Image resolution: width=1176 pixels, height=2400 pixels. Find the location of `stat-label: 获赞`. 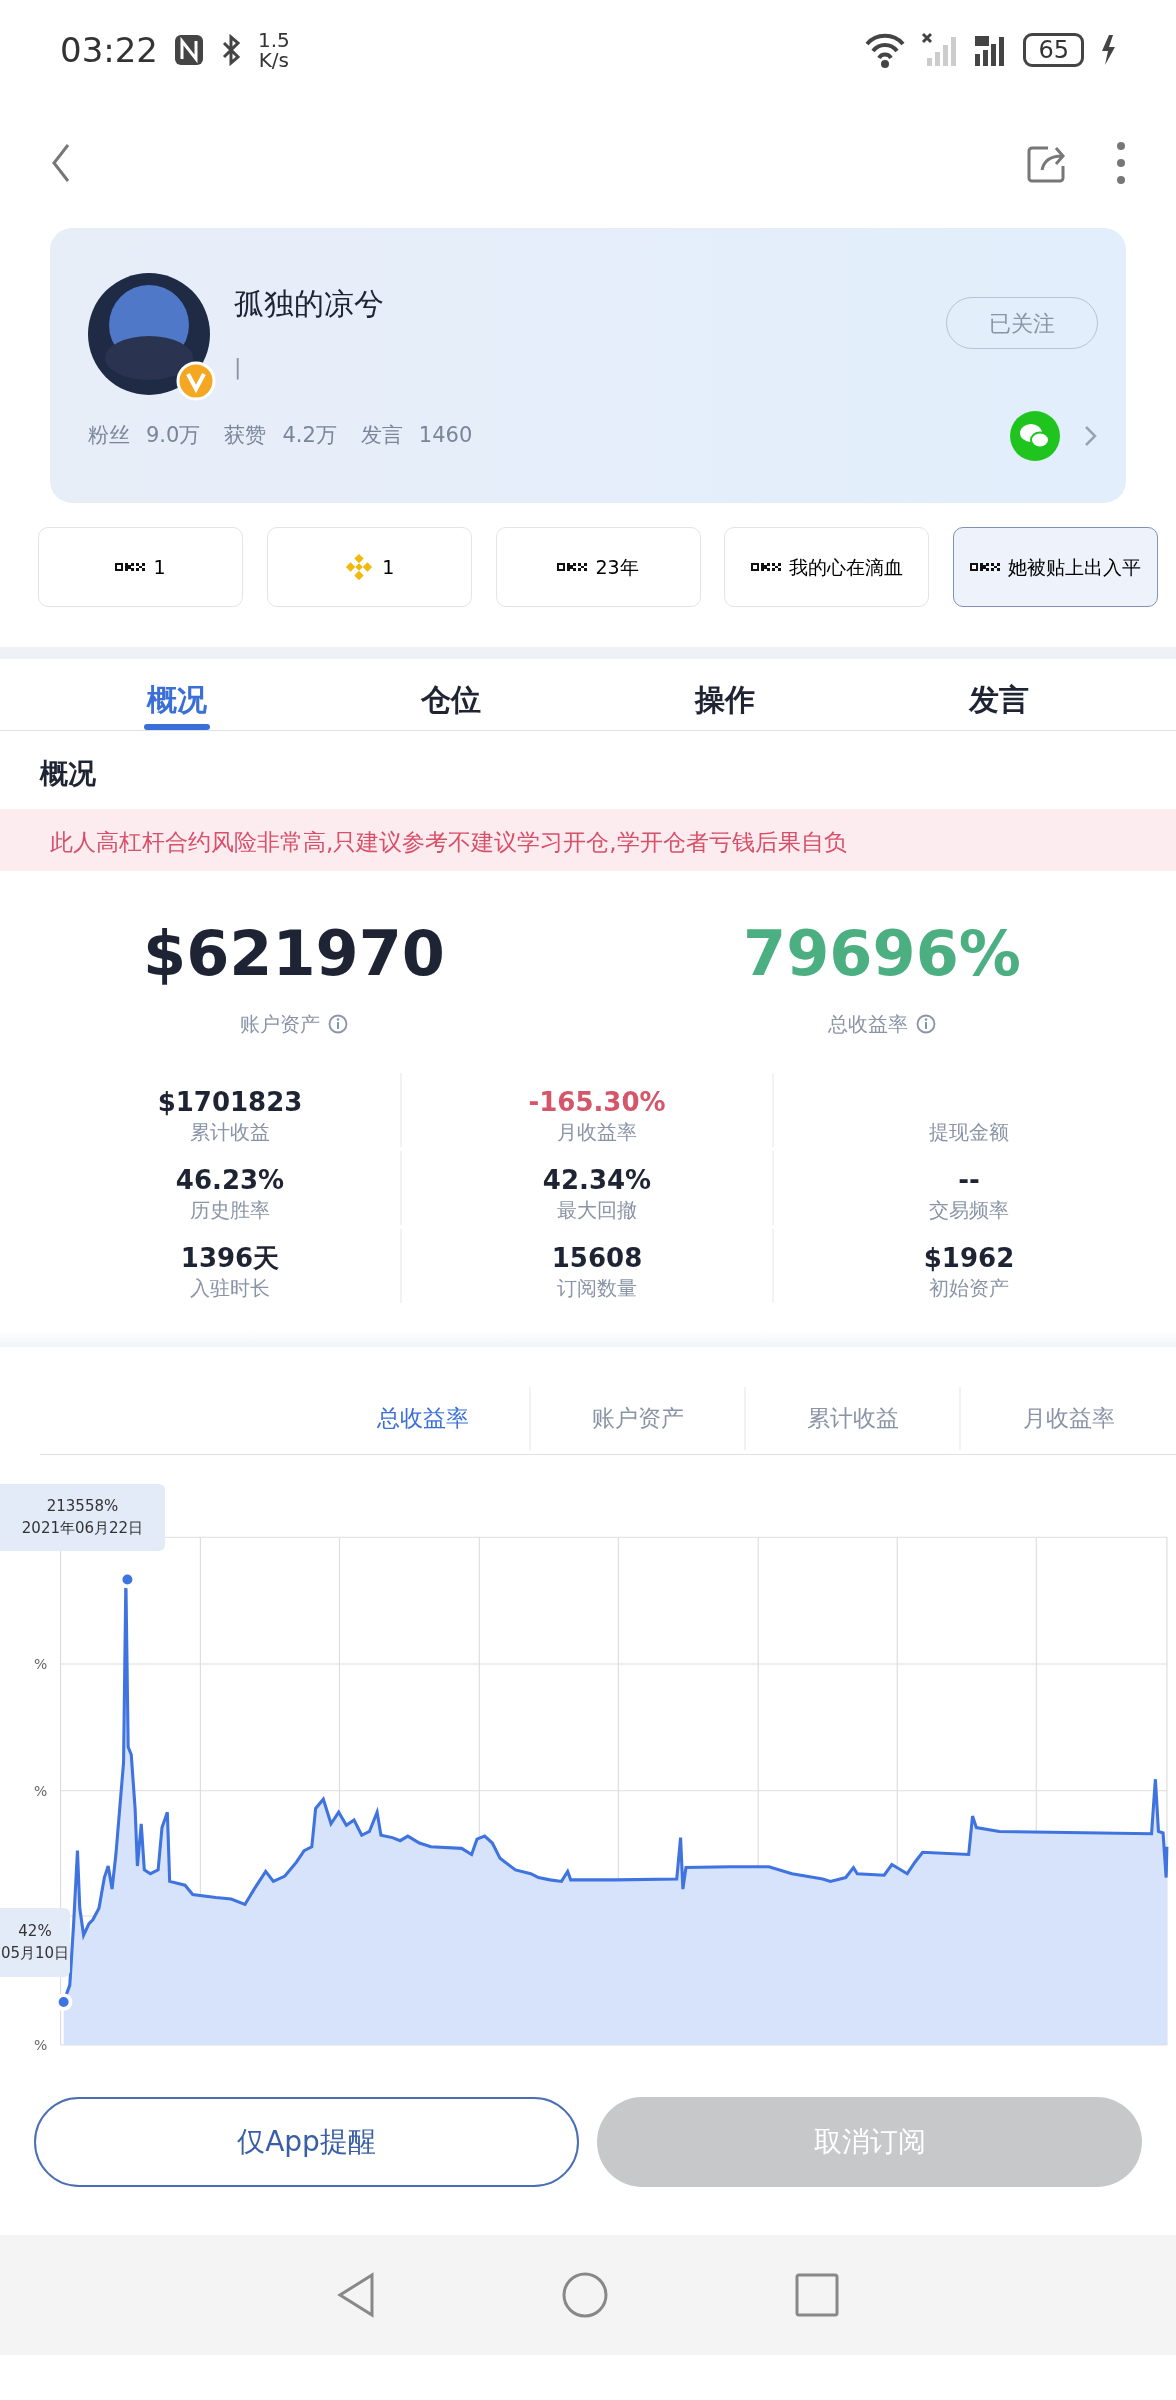

stat-label: 获赞 is located at coordinates (245, 436).